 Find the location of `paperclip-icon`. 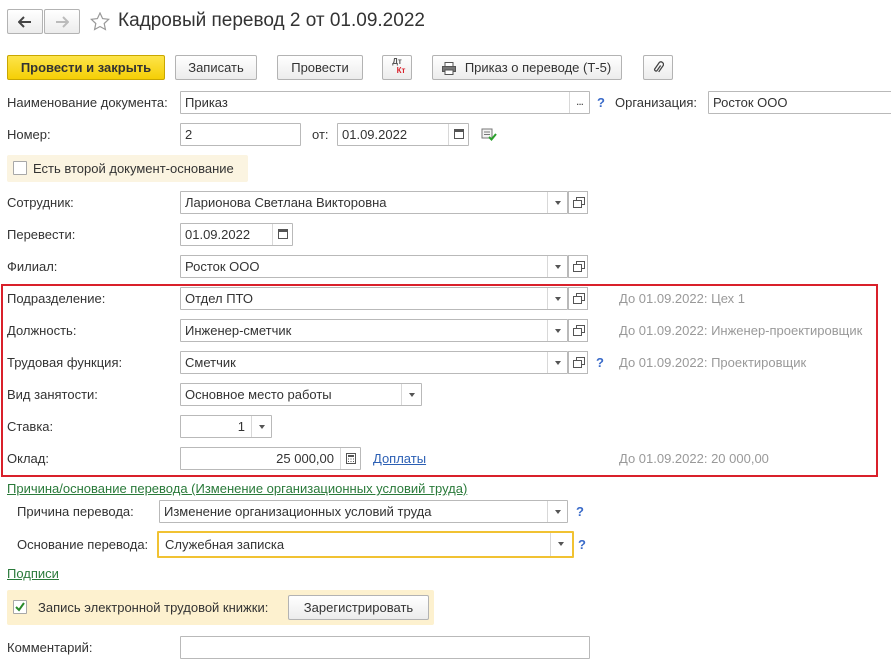

paperclip-icon is located at coordinates (659, 67).